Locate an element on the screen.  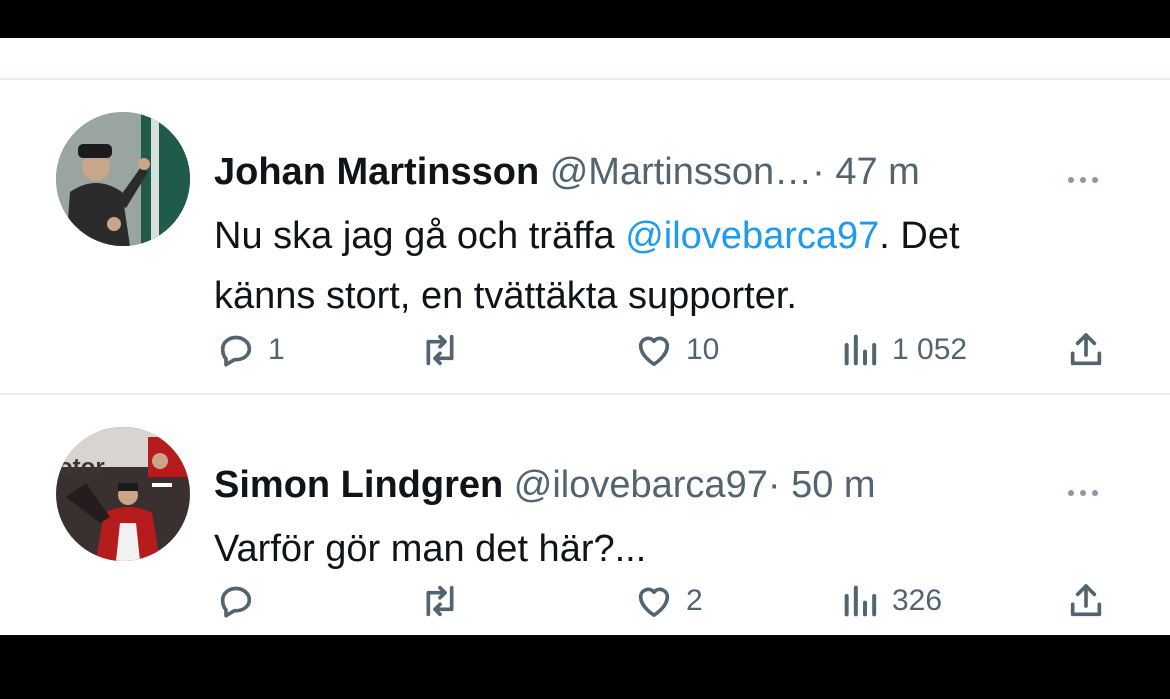
tweet-text-part: Nu ska jag gå och träffa is located at coordinates (420, 236).